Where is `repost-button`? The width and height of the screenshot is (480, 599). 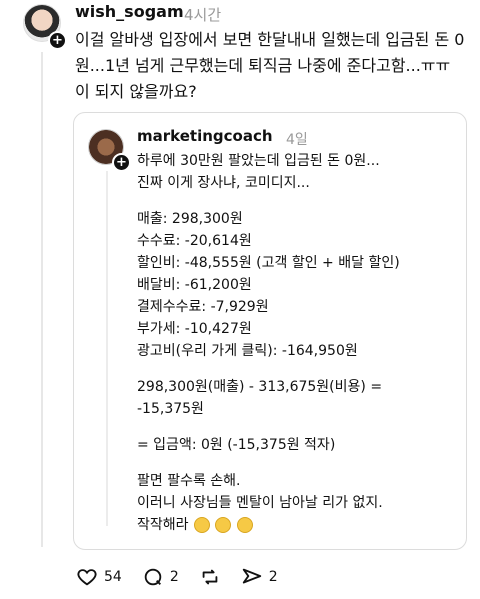
repost-button is located at coordinates (210, 577).